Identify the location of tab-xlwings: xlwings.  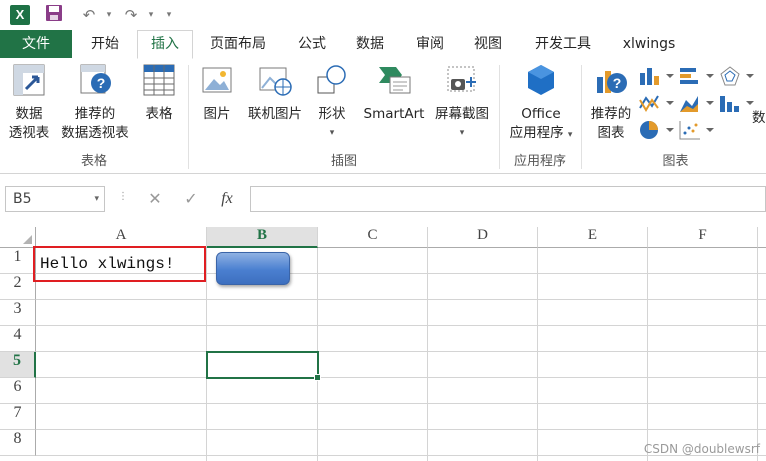
(649, 44).